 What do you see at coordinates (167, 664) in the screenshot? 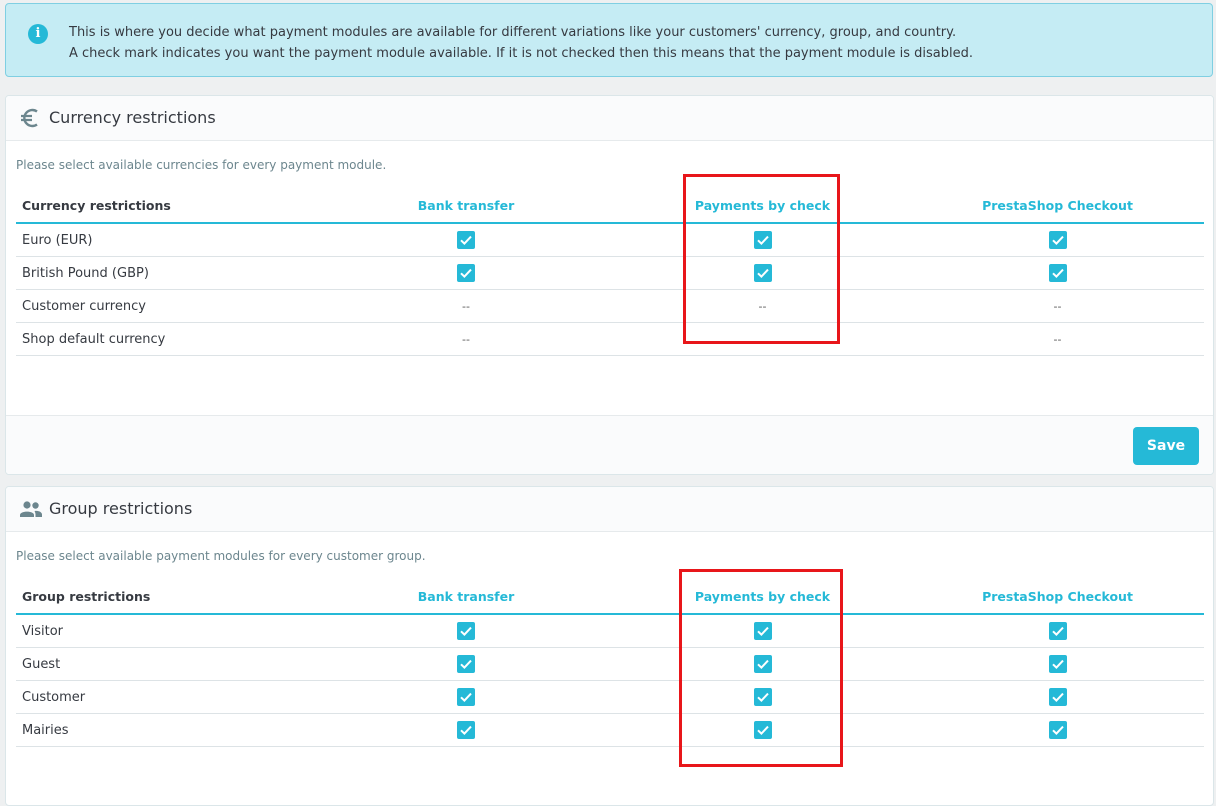
I see `row-label: Guest` at bounding box center [167, 664].